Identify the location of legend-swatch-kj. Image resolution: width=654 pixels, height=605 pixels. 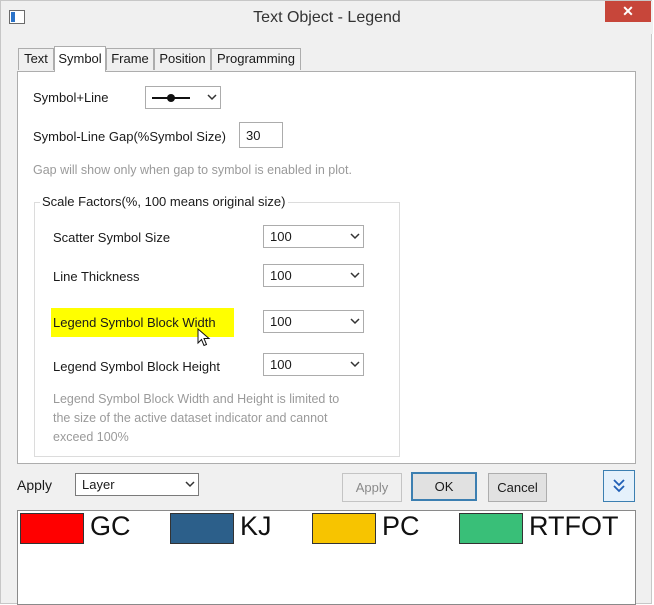
(202, 528).